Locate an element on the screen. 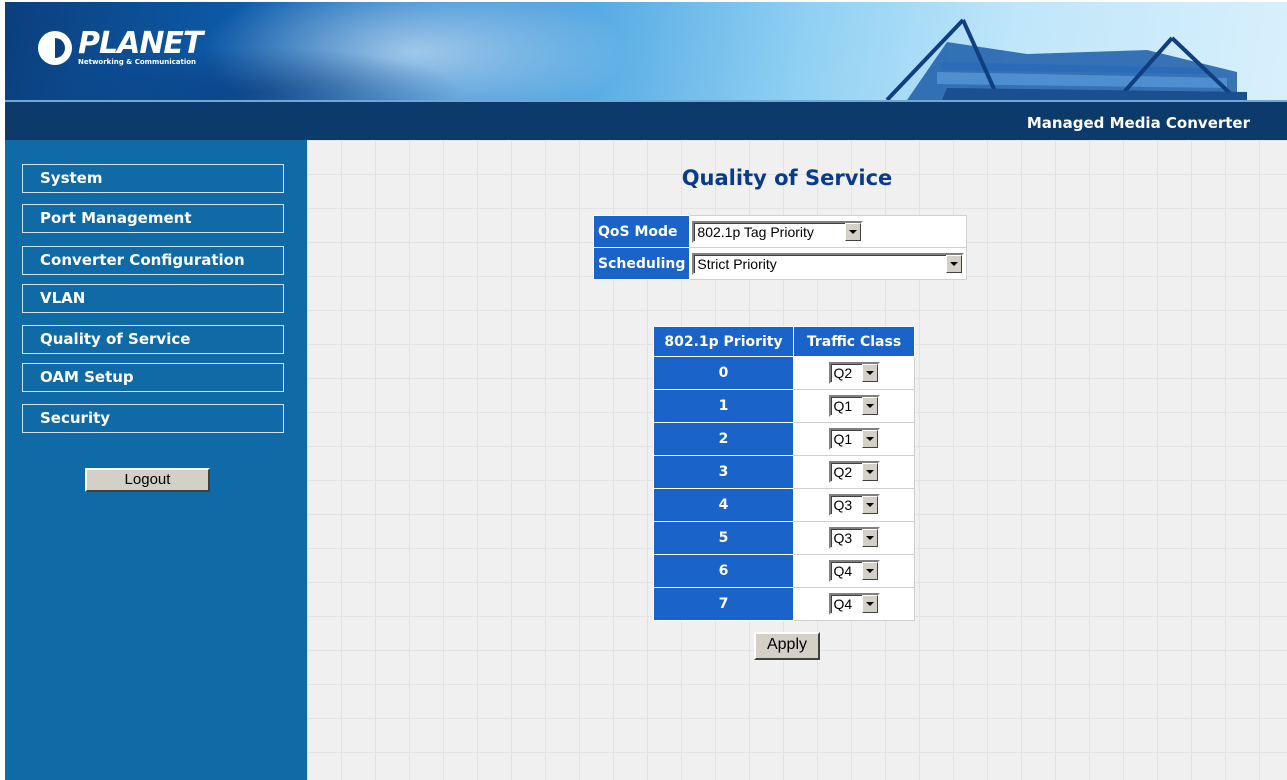 This screenshot has width=1287, height=780. table-row: 3 Q2 is located at coordinates (784, 472).